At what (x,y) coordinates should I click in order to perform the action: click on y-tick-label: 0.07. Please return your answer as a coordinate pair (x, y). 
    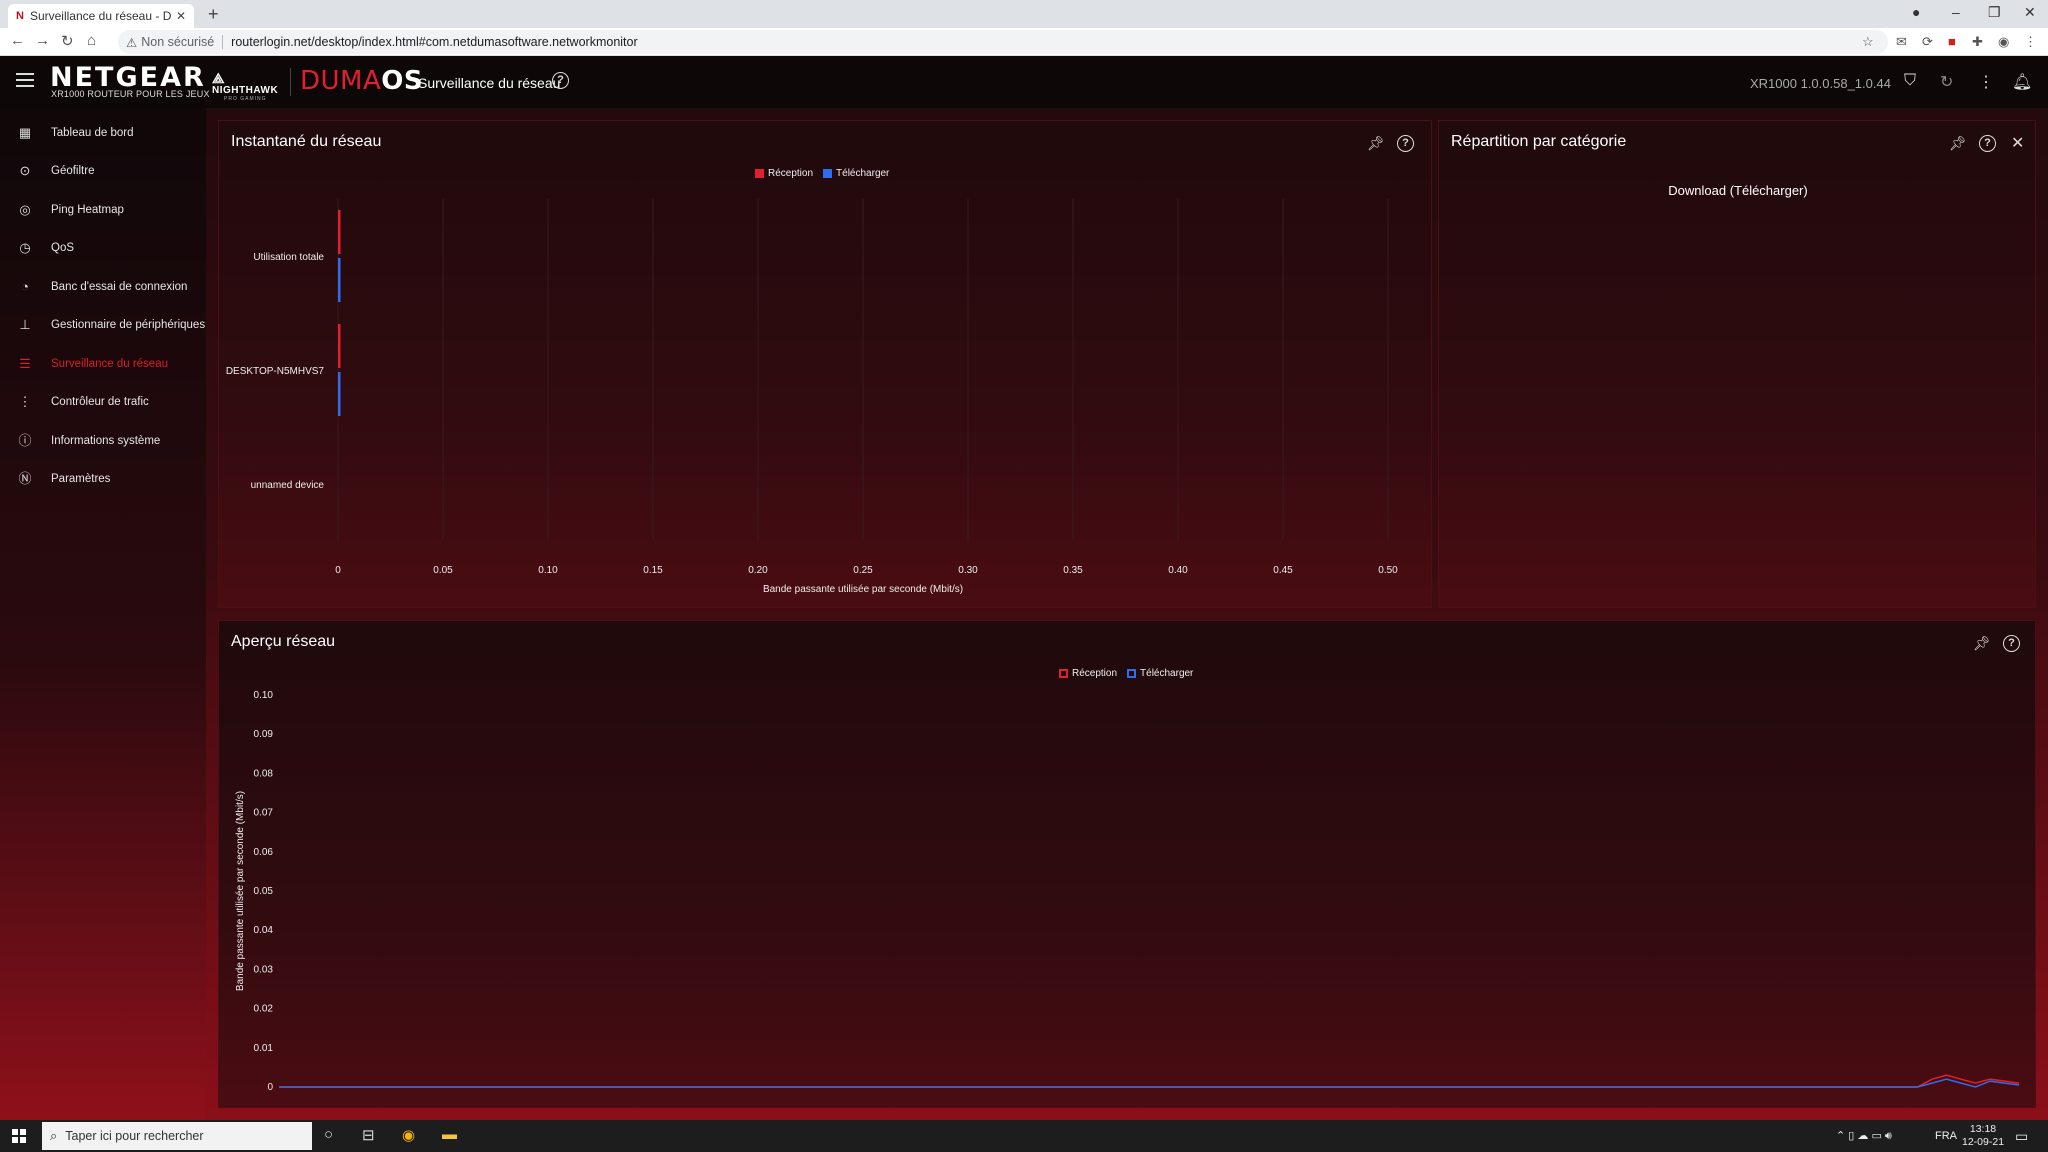
    Looking at the image, I should click on (264, 813).